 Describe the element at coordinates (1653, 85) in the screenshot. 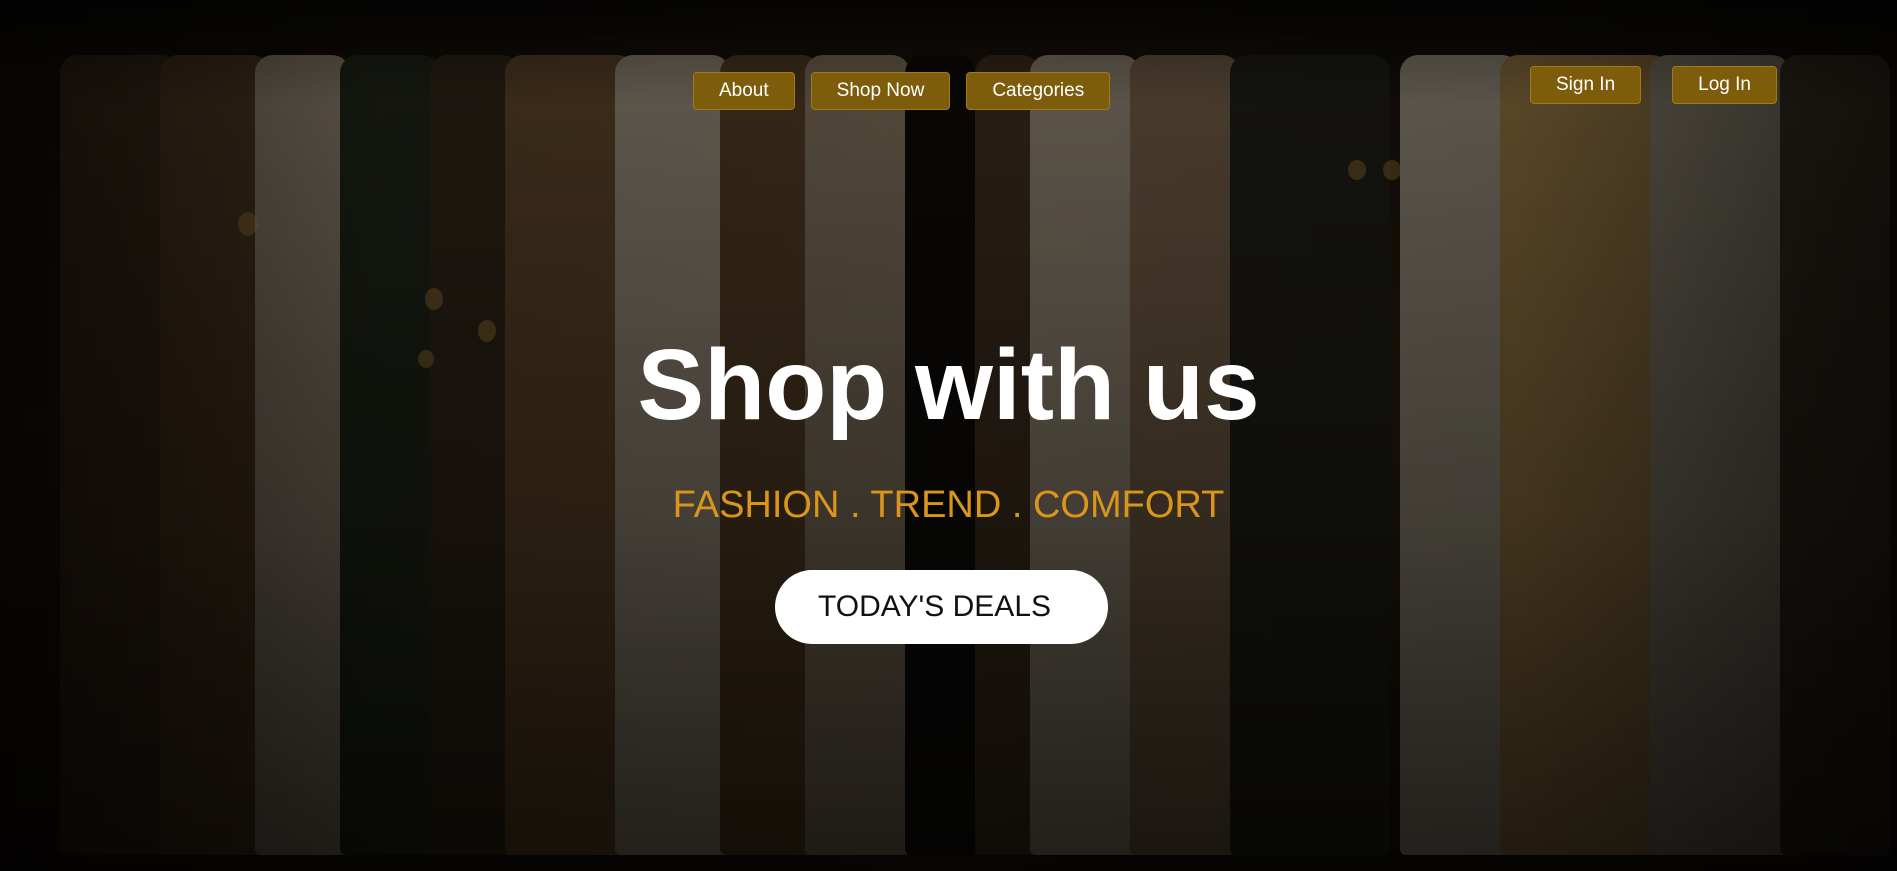

I see `auth-buttons: Sign In Log In` at that location.